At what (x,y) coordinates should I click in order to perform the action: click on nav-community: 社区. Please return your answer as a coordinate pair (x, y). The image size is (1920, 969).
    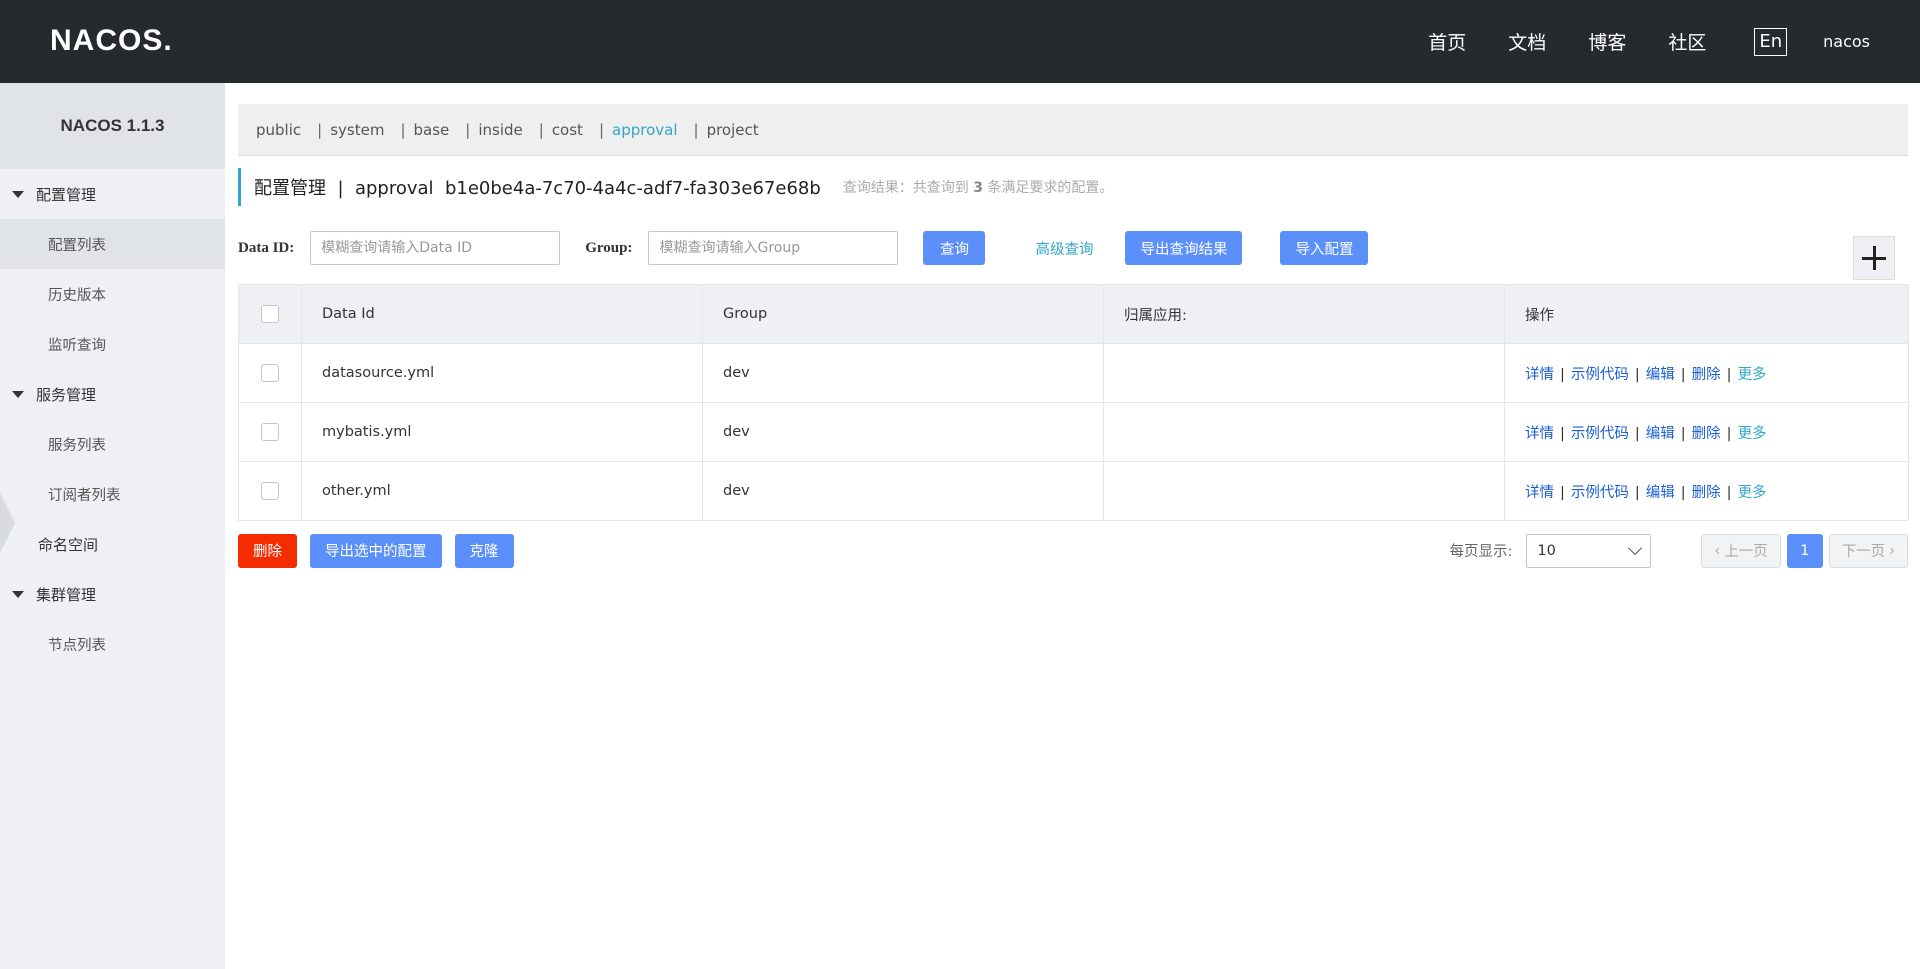
    Looking at the image, I should click on (1687, 41).